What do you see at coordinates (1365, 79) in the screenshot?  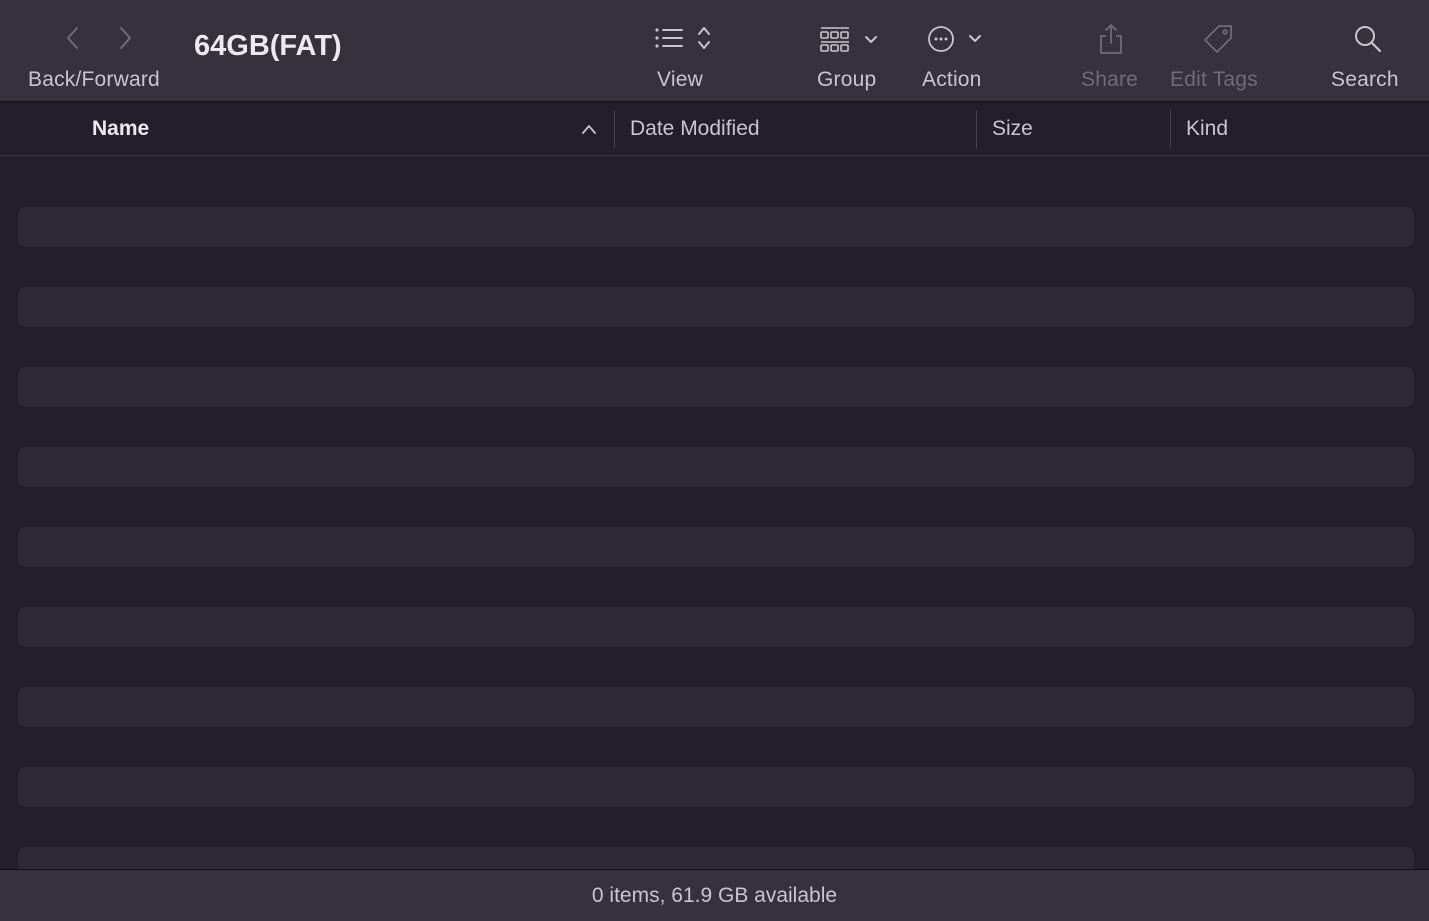 I see `search-label: Search` at bounding box center [1365, 79].